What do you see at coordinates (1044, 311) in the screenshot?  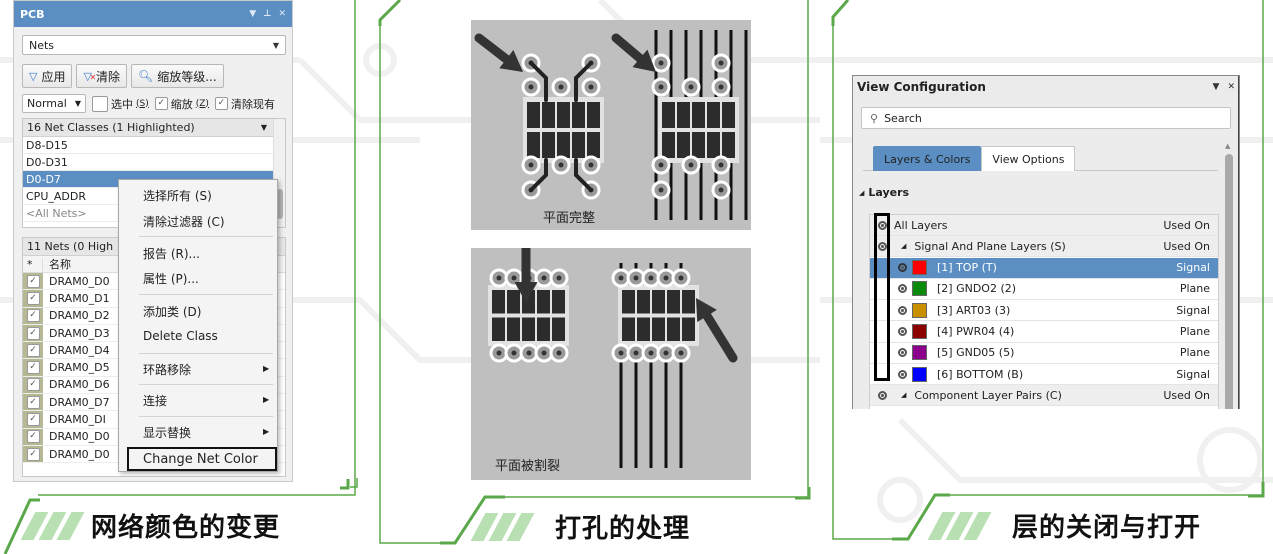 I see `layer-row: [3] ART03 (3) Signal` at bounding box center [1044, 311].